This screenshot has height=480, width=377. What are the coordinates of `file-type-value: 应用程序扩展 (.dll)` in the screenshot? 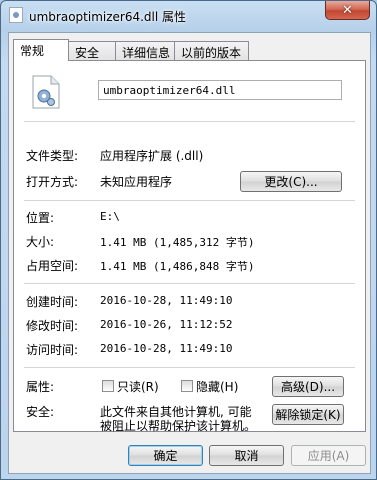 It's located at (152, 156).